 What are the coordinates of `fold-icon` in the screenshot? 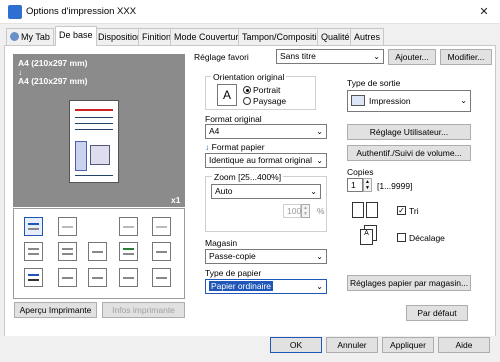 It's located at (161, 251).